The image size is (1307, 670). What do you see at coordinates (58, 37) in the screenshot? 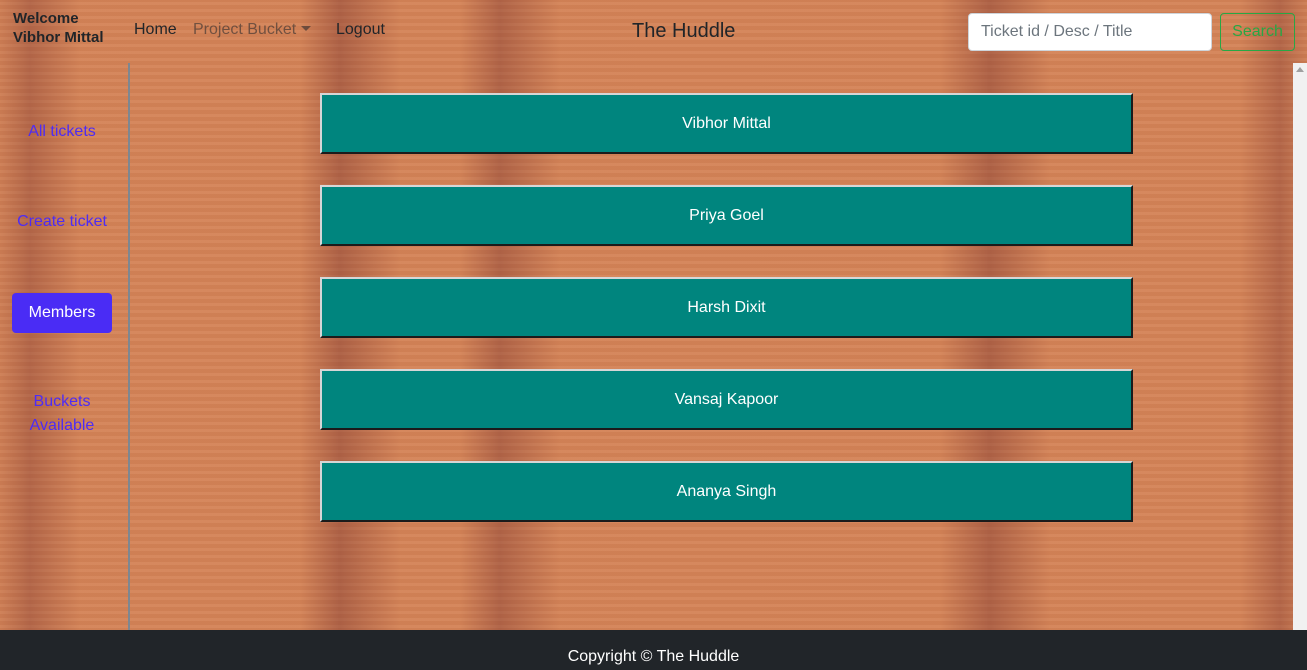
I see `welcome-username: Vibhor Mittal` at bounding box center [58, 37].